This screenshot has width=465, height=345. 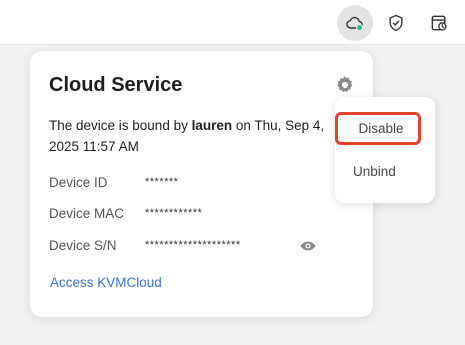 What do you see at coordinates (308, 246) in the screenshot?
I see `eye-icon` at bounding box center [308, 246].